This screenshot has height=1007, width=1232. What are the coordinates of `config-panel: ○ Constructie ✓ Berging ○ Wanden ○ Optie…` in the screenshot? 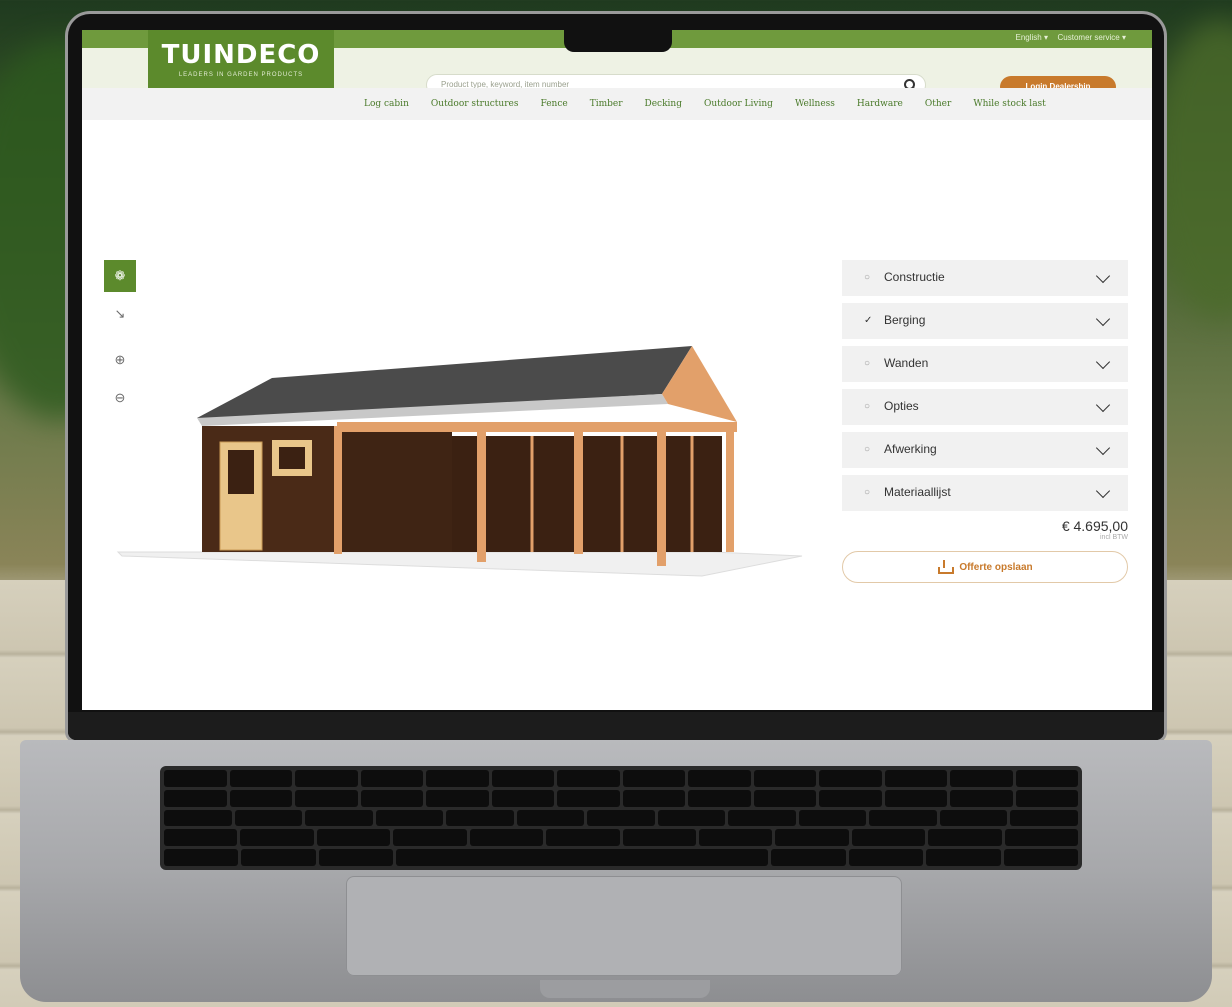 It's located at (985, 421).